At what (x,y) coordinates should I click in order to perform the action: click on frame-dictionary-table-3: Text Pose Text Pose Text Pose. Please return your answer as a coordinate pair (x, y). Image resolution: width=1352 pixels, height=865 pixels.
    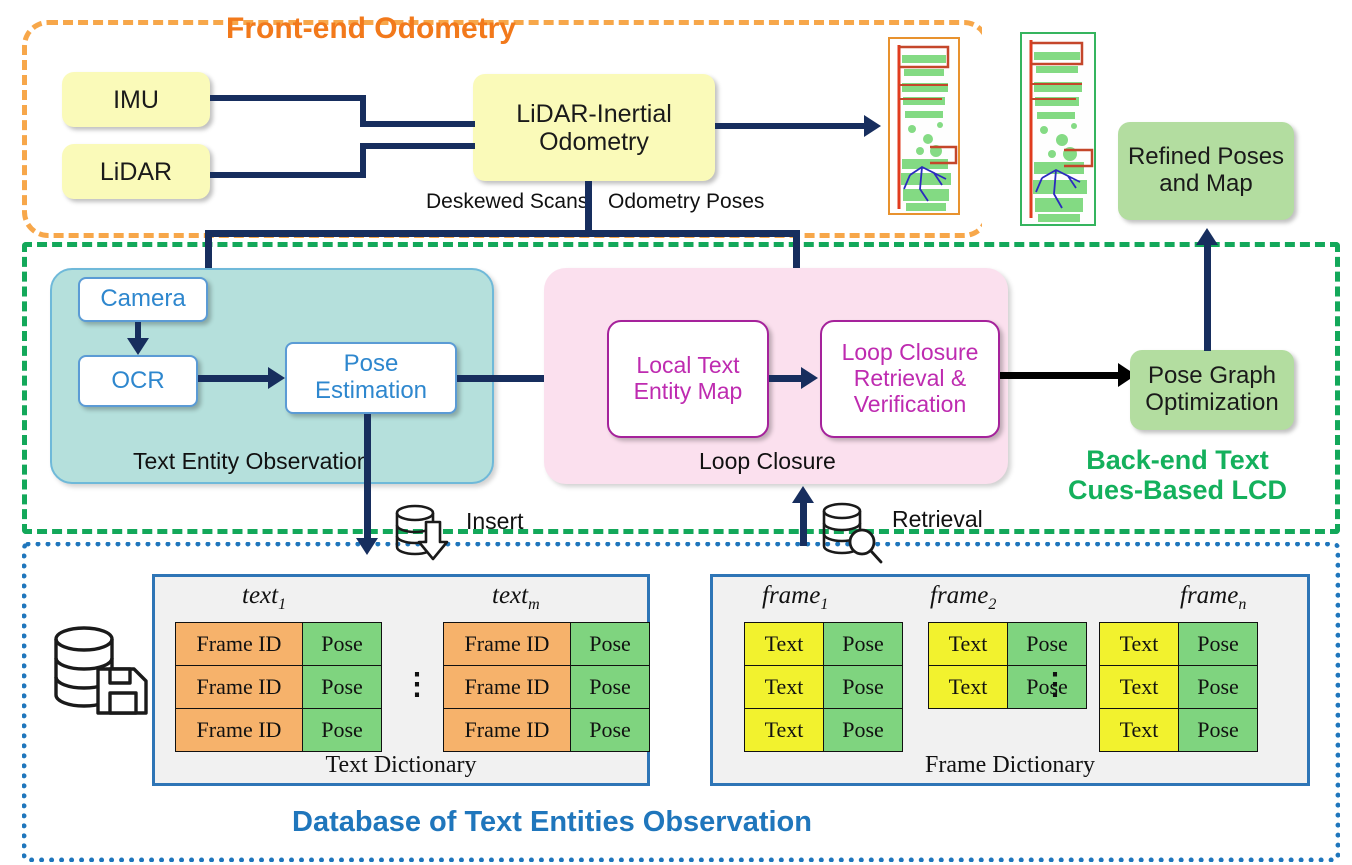
    Looking at the image, I should click on (1178, 687).